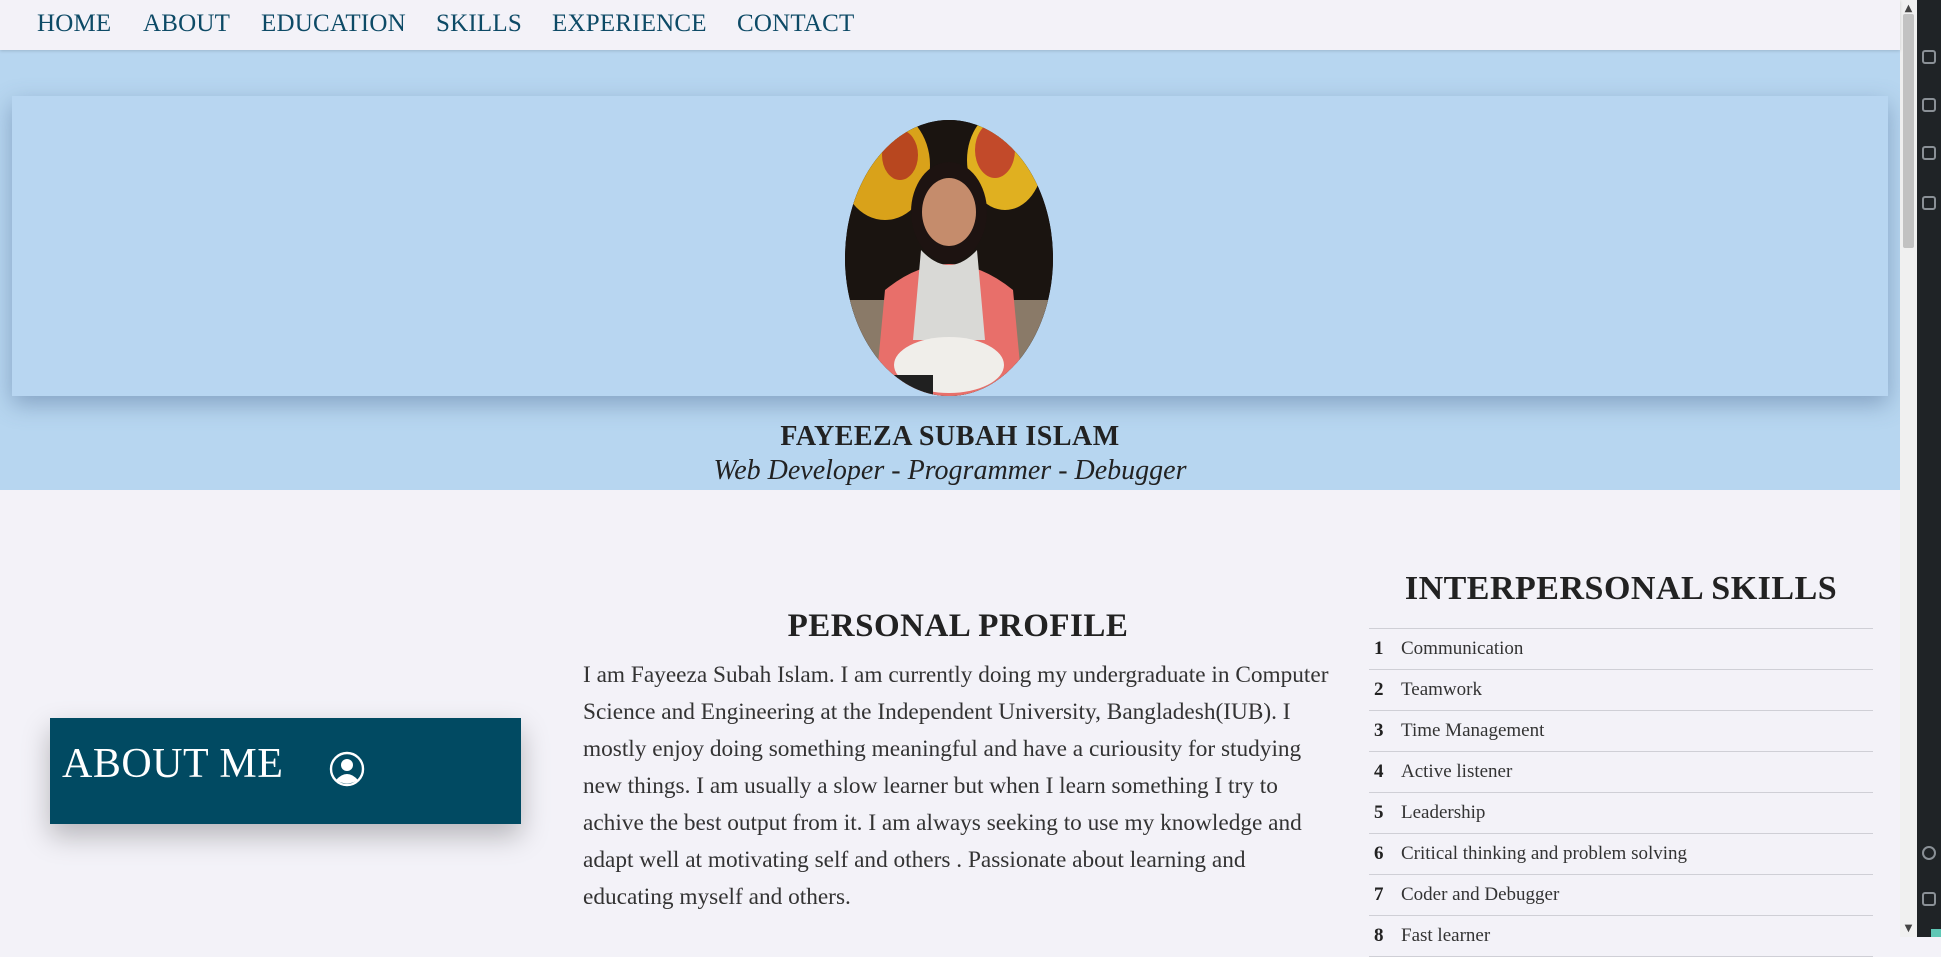 The height and width of the screenshot is (957, 1941). What do you see at coordinates (795, 24) in the screenshot?
I see `nav-link-contact: CONTACT` at bounding box center [795, 24].